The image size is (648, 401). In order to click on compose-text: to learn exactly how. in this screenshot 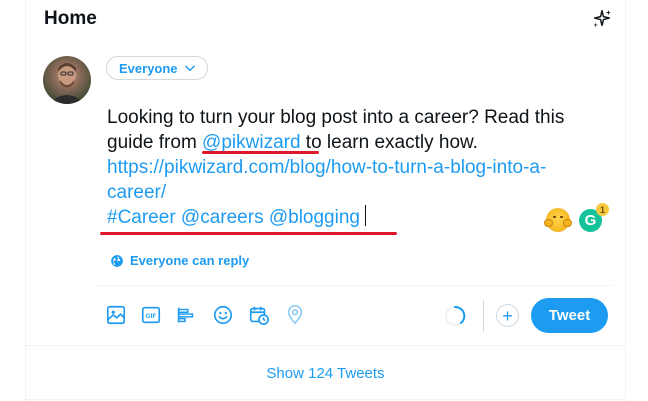, I will do `click(389, 142)`.